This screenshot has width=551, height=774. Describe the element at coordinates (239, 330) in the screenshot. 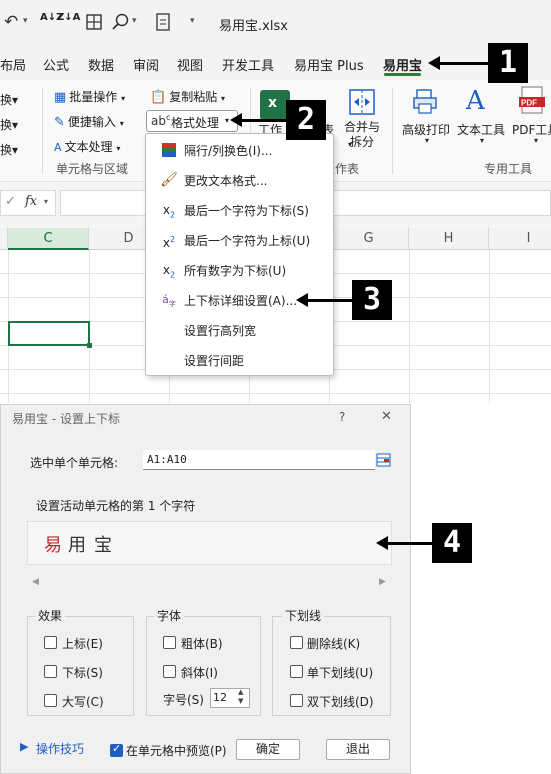

I see `menu-item-row-height-col-width: 设置行高列宽` at that location.